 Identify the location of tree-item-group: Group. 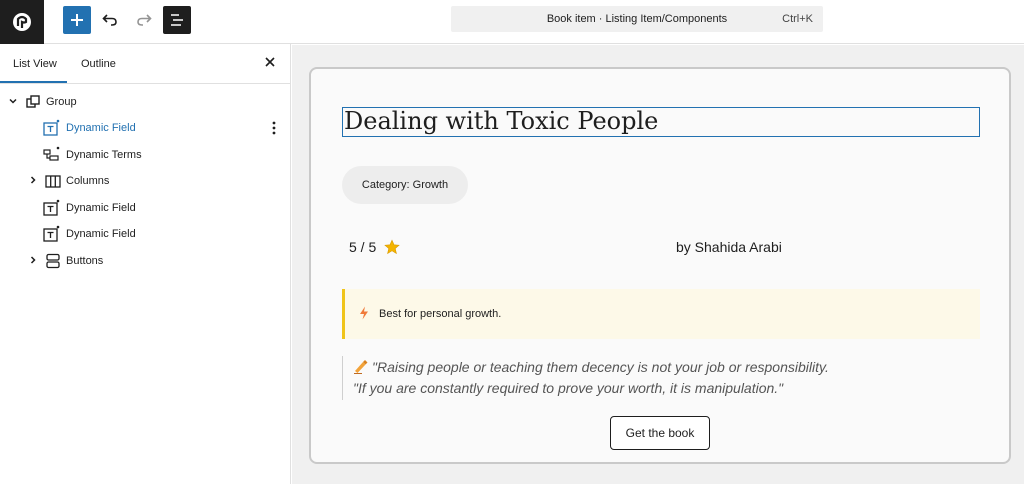
(145, 102).